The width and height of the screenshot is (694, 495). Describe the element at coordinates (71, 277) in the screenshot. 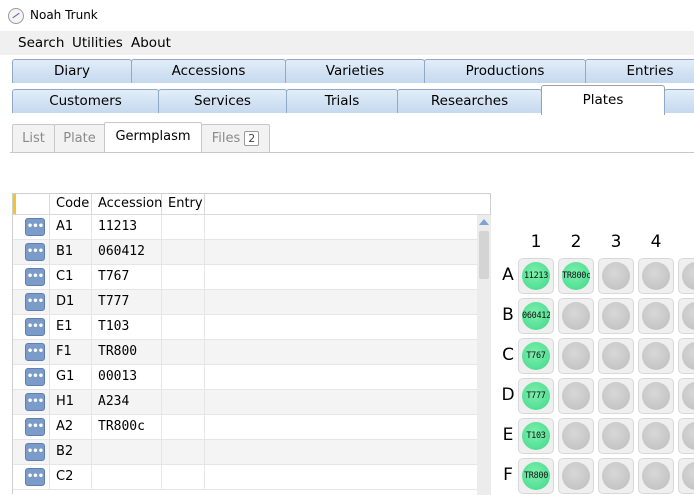

I see `cell-code: C1` at that location.